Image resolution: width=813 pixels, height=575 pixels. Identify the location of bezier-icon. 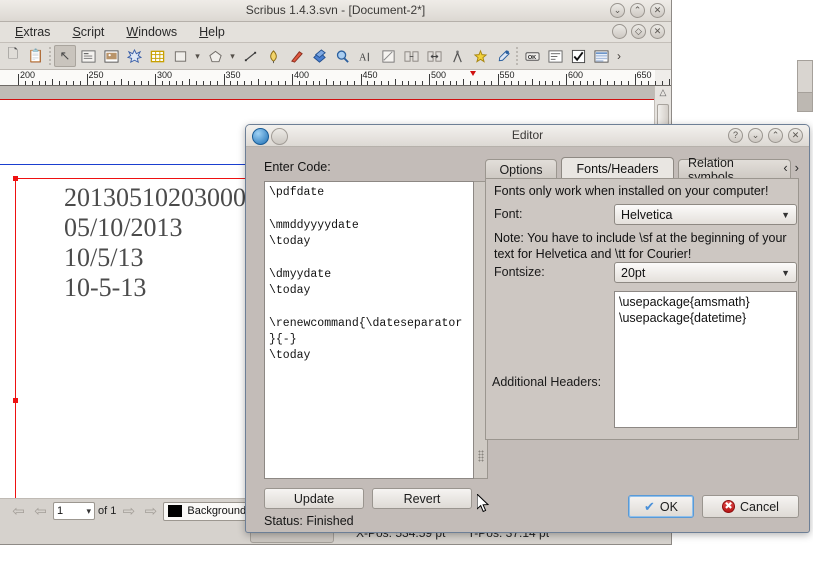
(273, 56).